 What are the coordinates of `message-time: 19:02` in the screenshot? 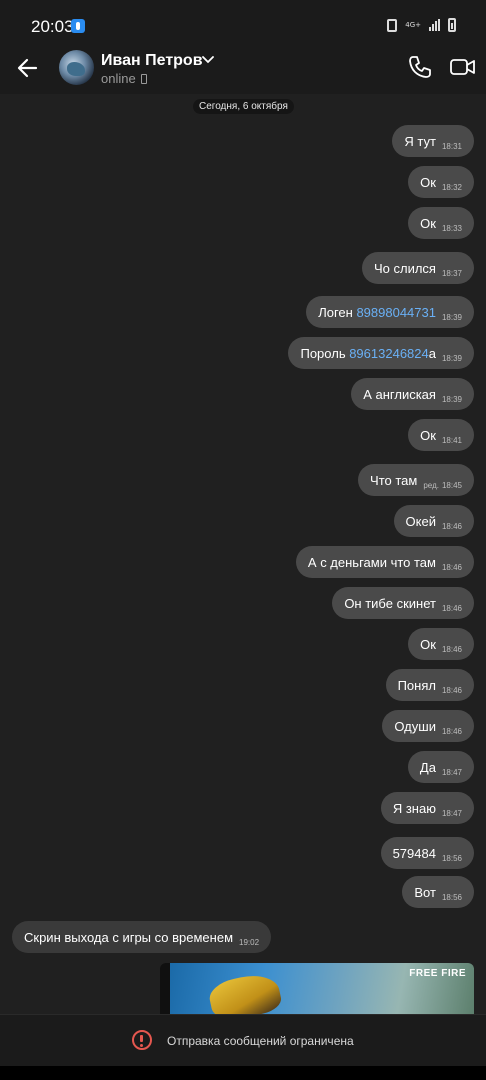 It's located at (249, 942).